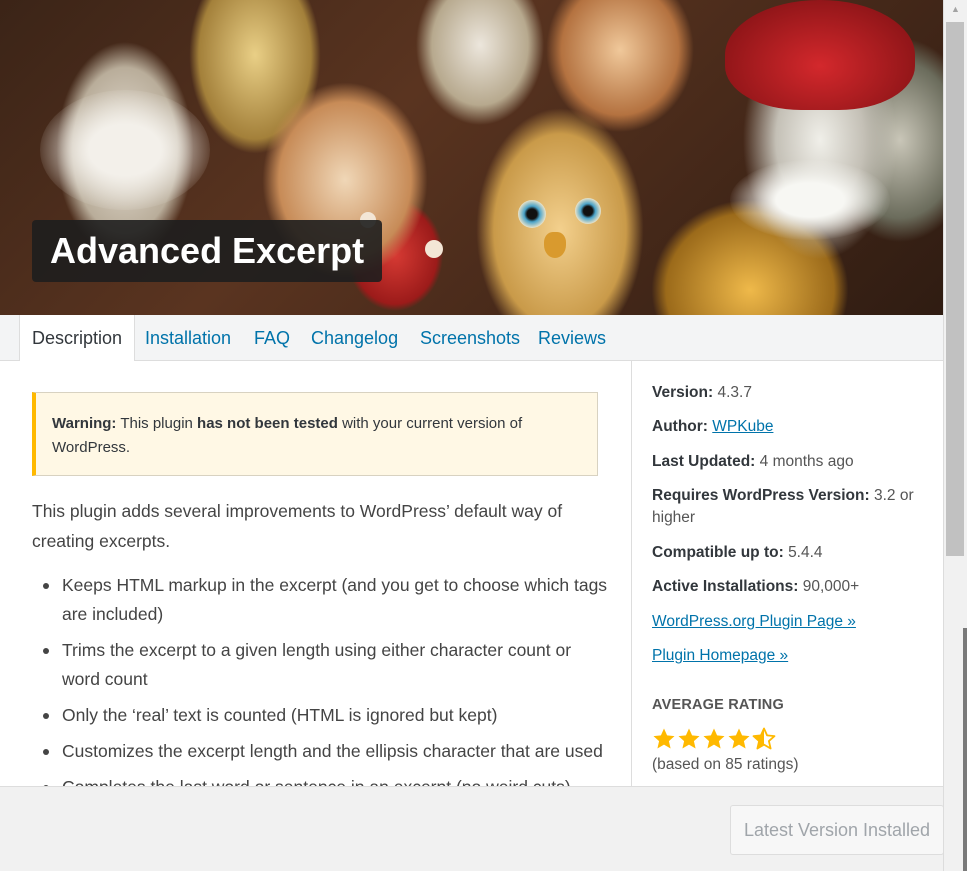 The width and height of the screenshot is (967, 871). I want to click on tab-screenshots: Screenshots, so click(470, 338).